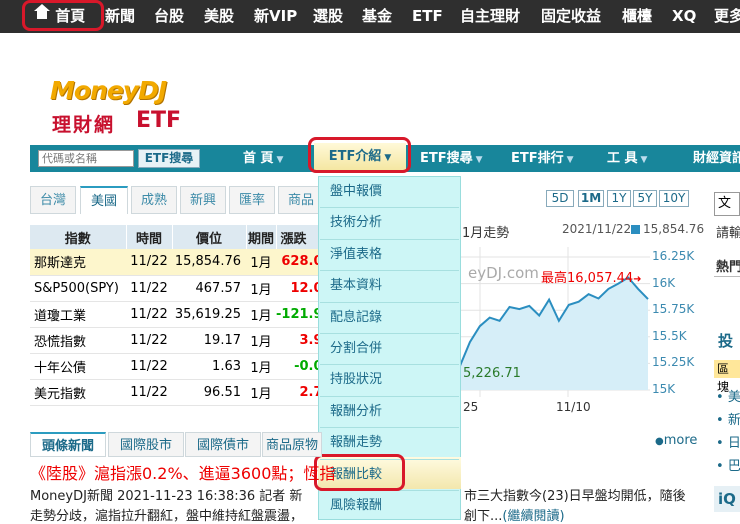 The image size is (740, 524). What do you see at coordinates (571, 16) in the screenshot?
I see `top-nav-fixed-income: 固定收益` at bounding box center [571, 16].